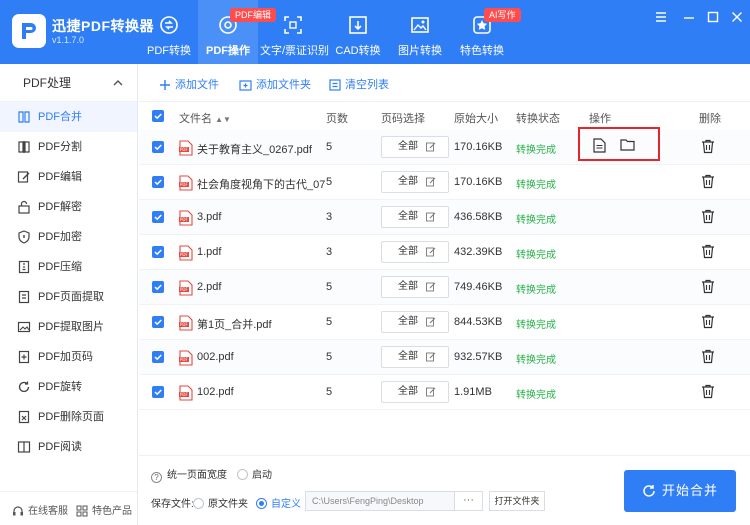 This screenshot has height=525, width=750. I want to click on sidebar-item-shield: PDF加密, so click(68, 237).